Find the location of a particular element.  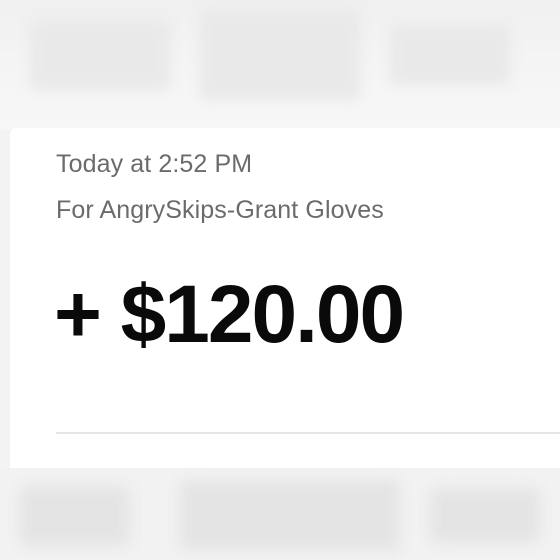

transaction-timestamp: Today at 2:52 PM is located at coordinates (154, 164).